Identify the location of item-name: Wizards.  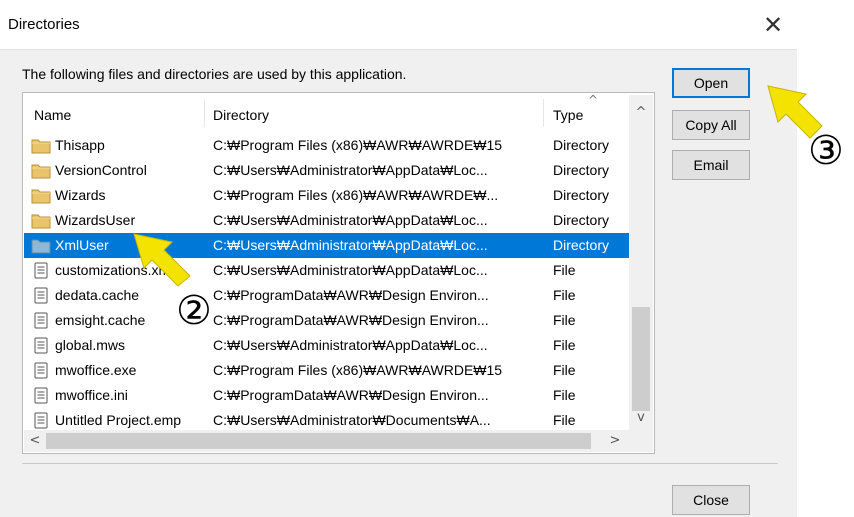
(80, 195).